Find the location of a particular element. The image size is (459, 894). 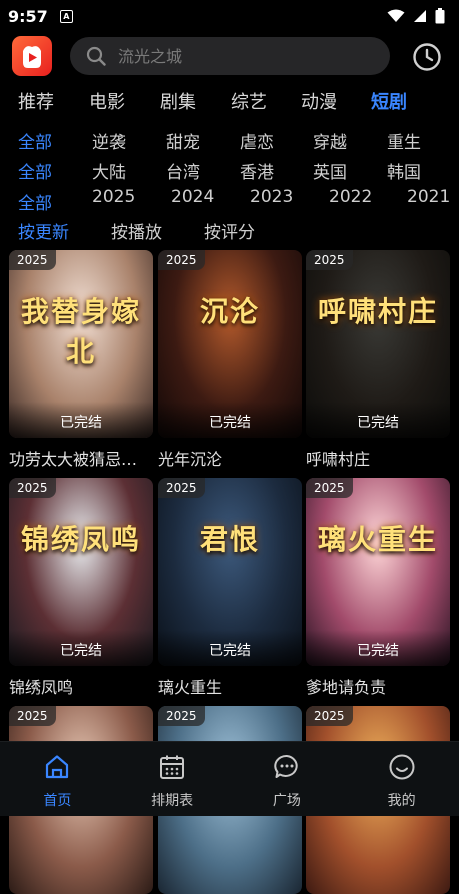

region-filter-item: 香港 is located at coordinates (257, 170).